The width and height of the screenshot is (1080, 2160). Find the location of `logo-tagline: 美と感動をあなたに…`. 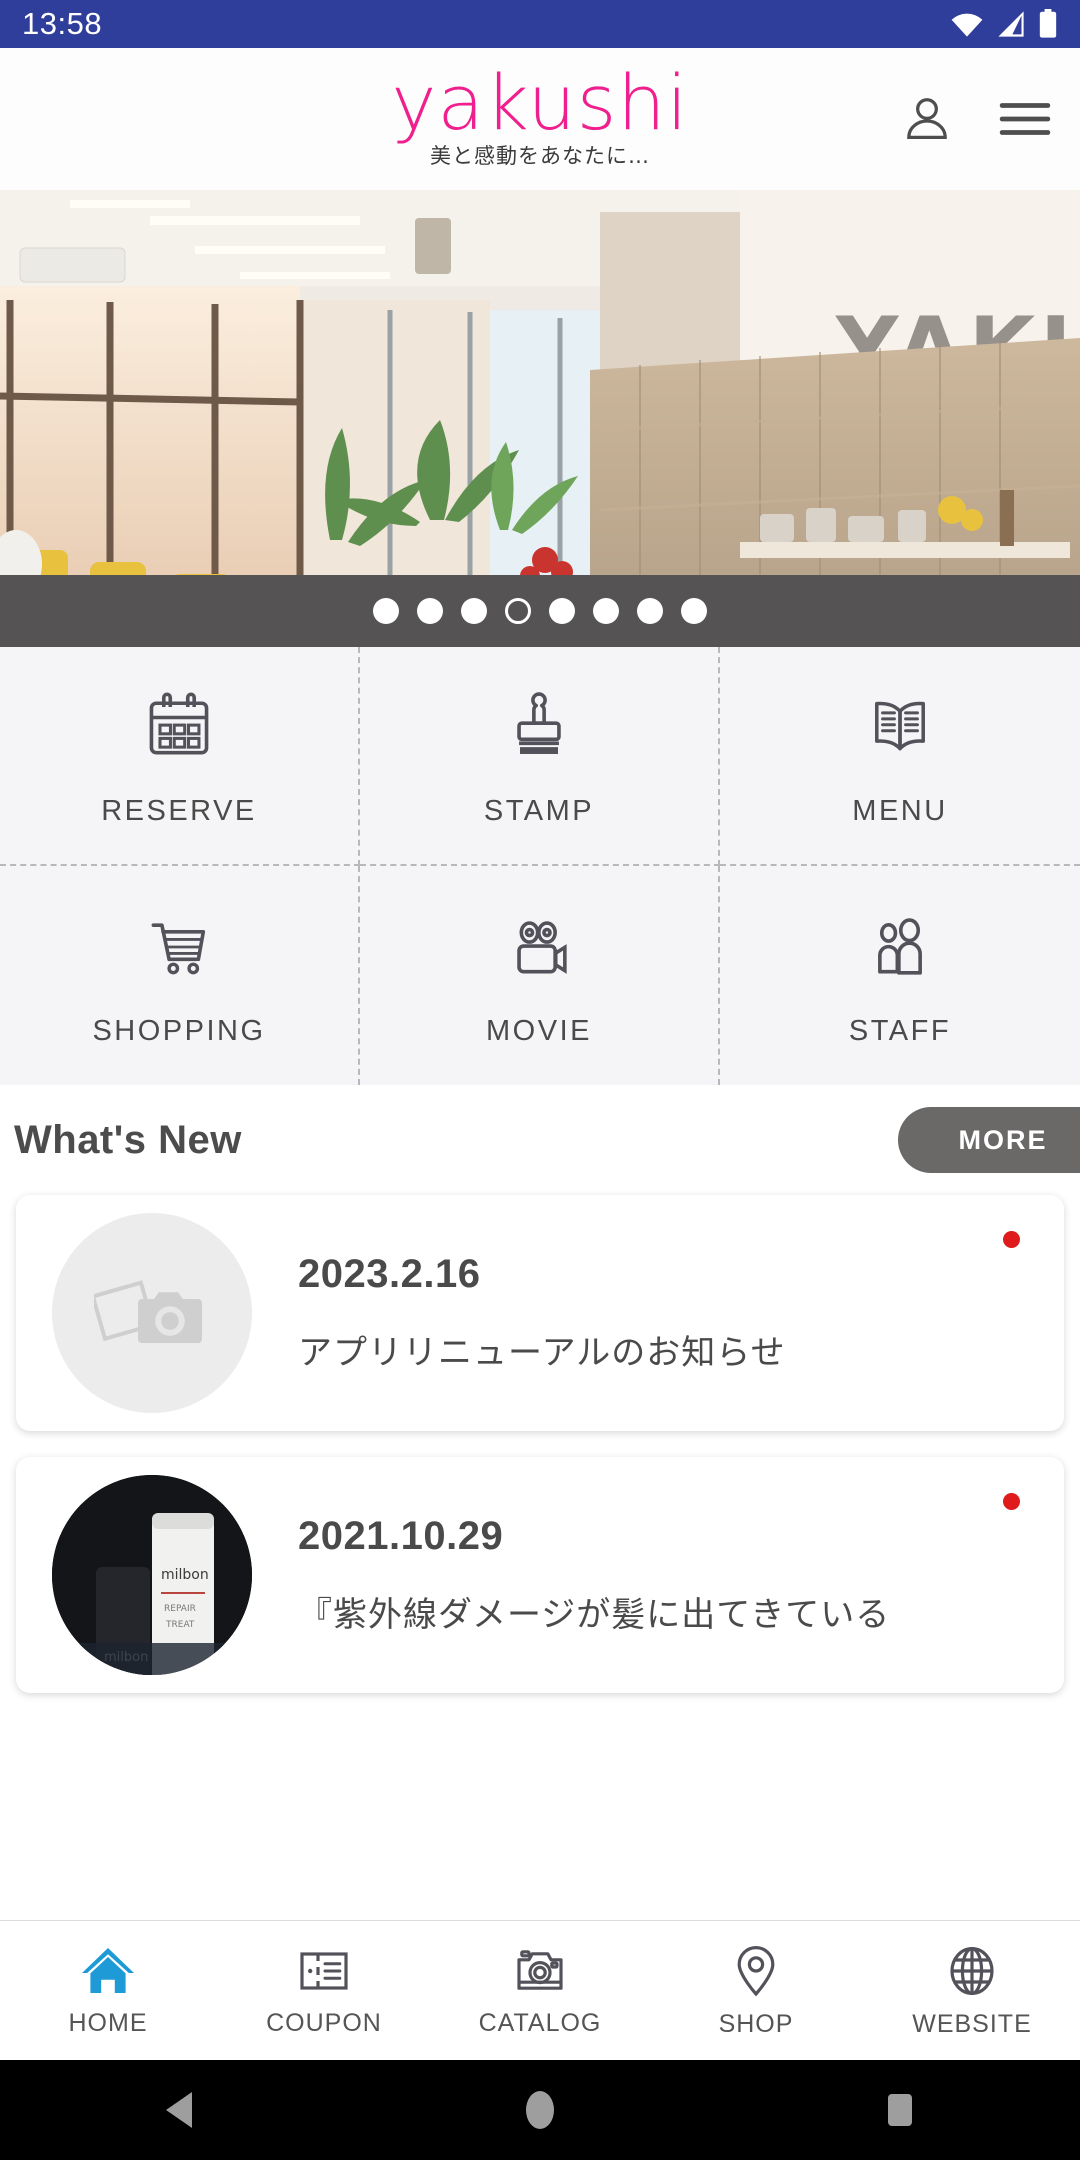

logo-tagline: 美と感動をあなたに… is located at coordinates (540, 155).